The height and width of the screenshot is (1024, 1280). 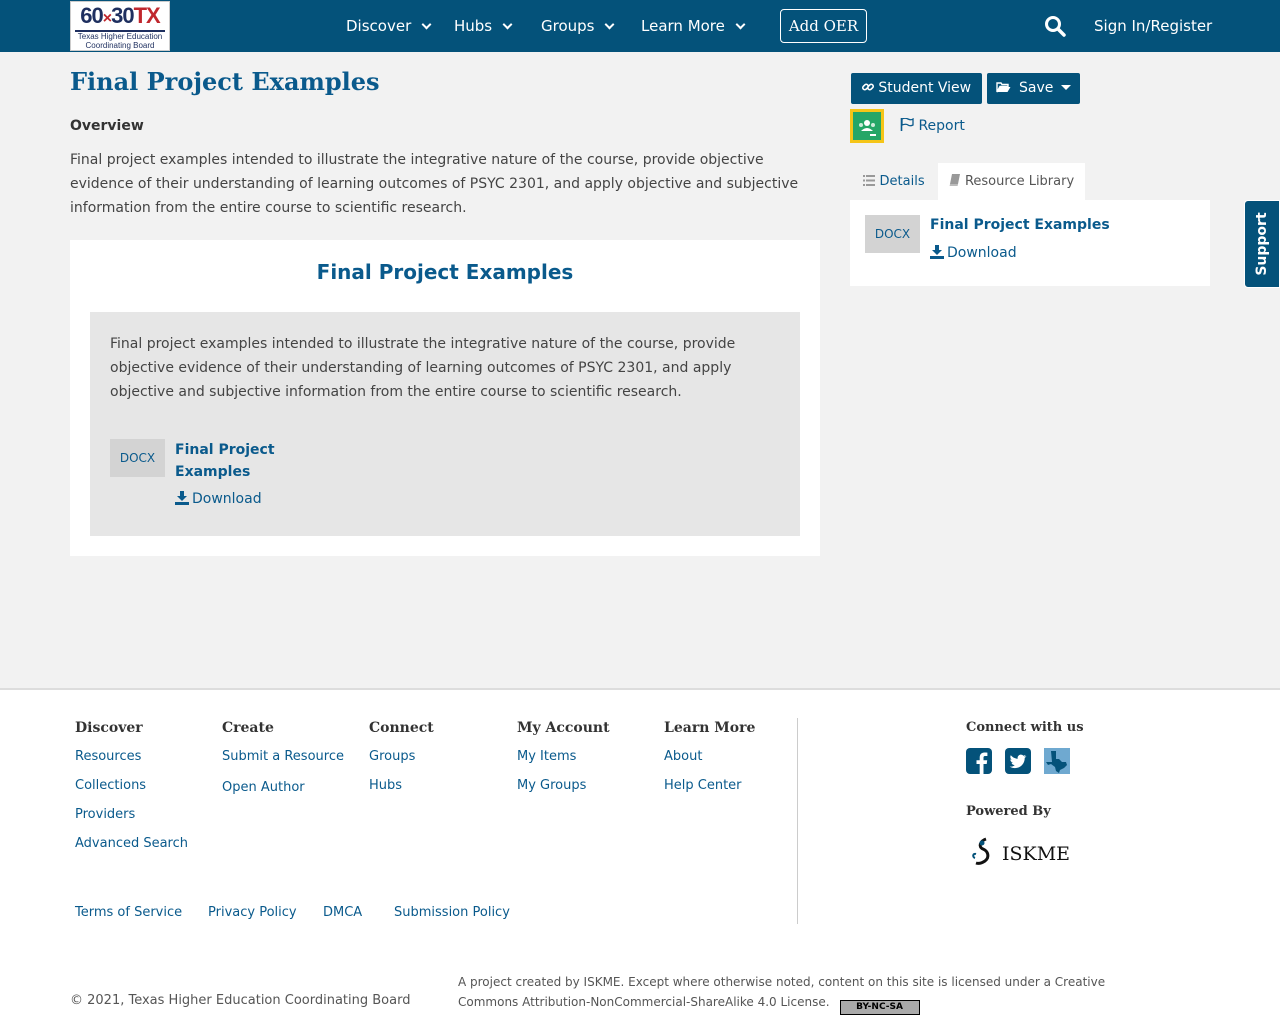 What do you see at coordinates (1003, 87) in the screenshot?
I see `folder-open-icon` at bounding box center [1003, 87].